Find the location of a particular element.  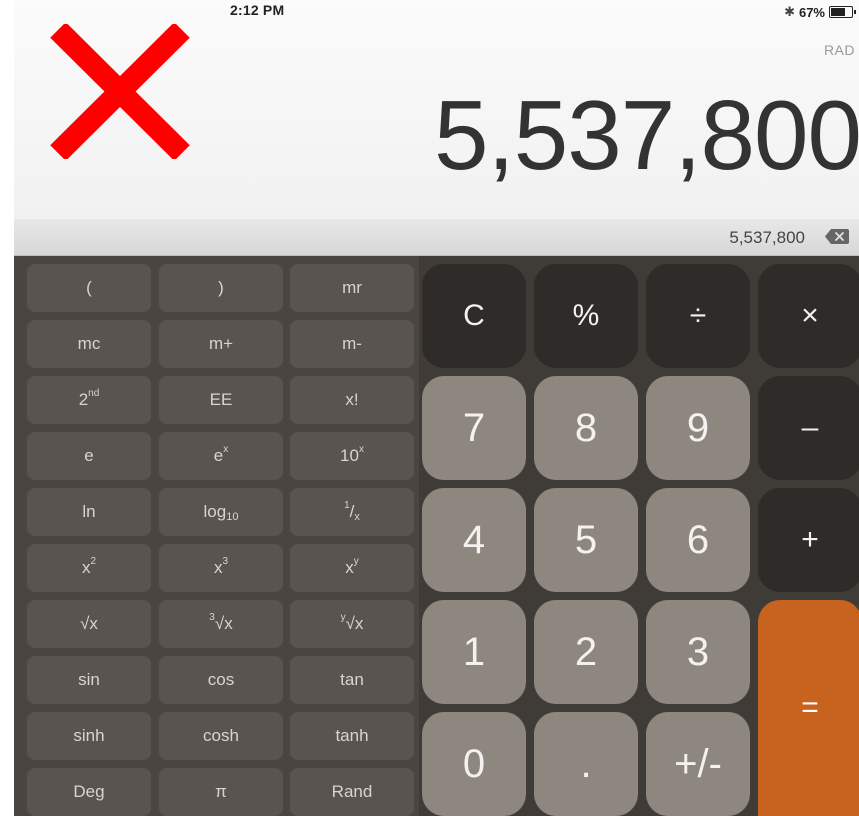

second-function-key: 2nd is located at coordinates (89, 400).